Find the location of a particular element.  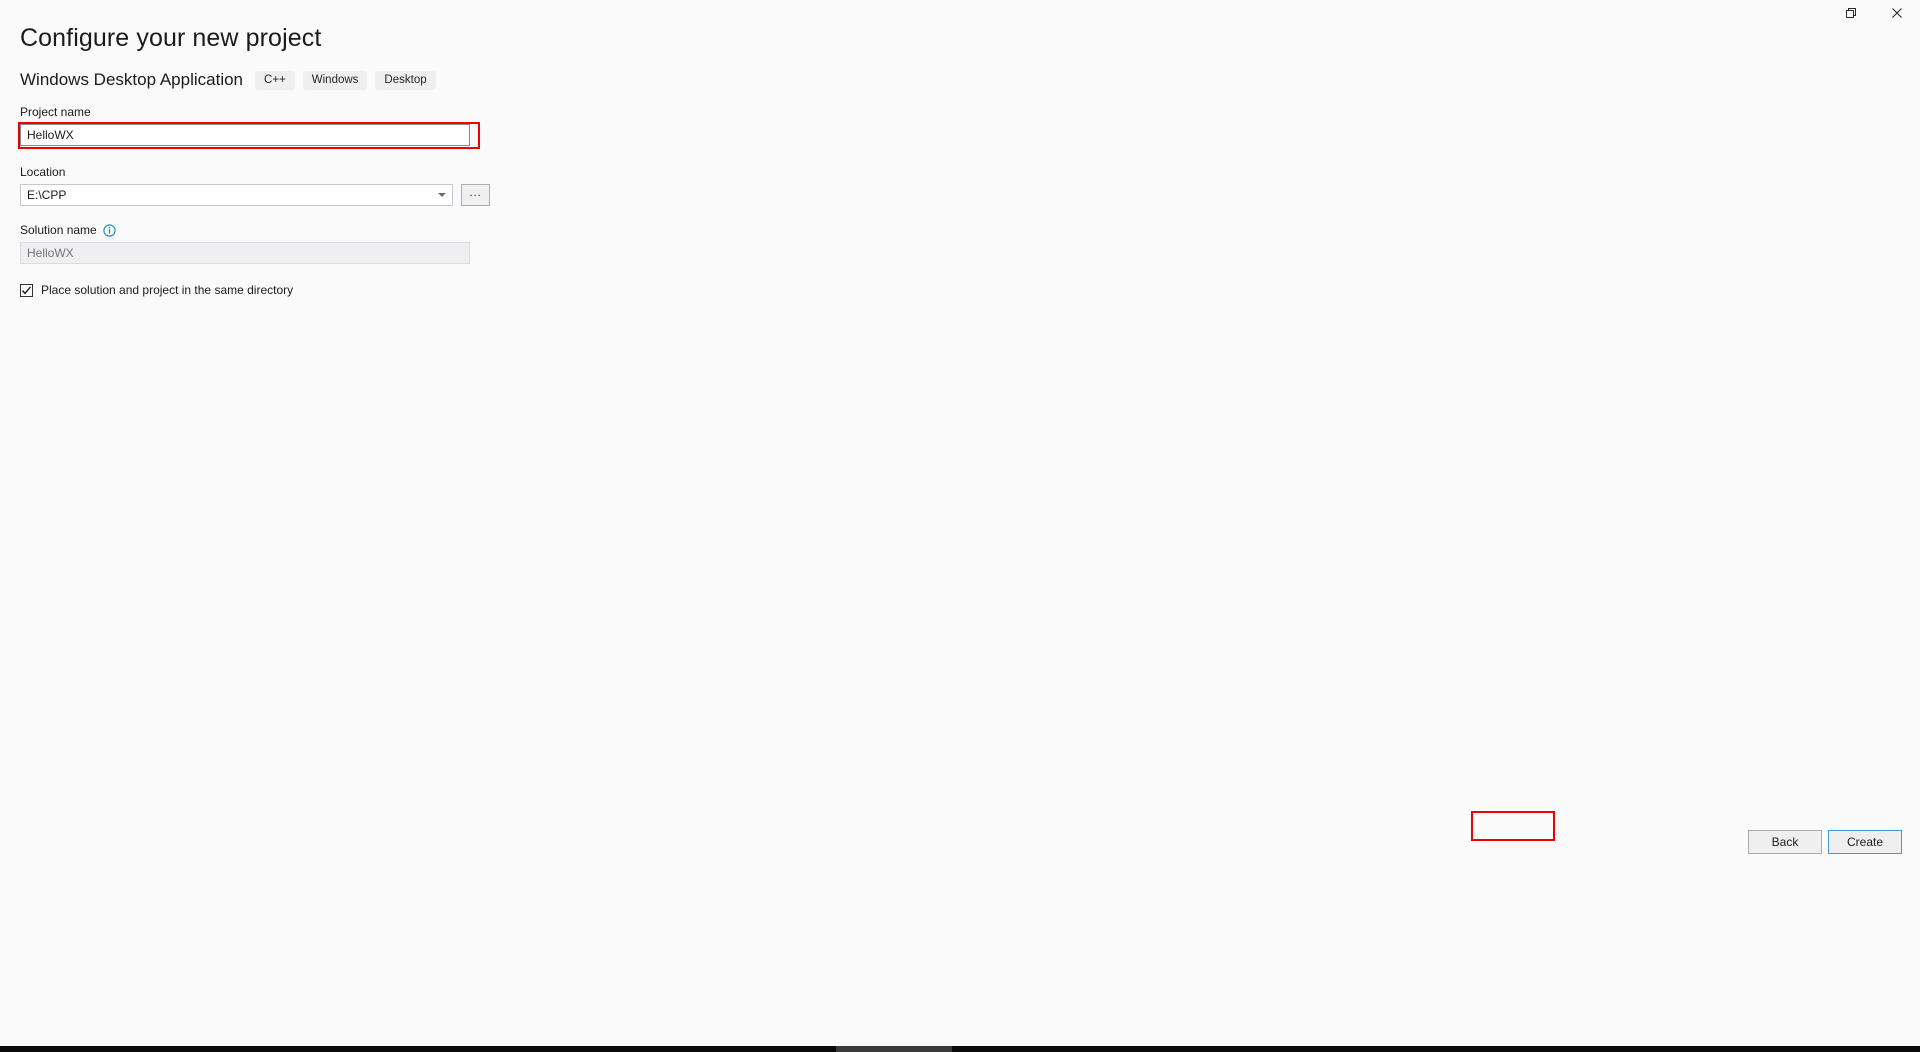

tag-project-type: Desktop is located at coordinates (405, 80).